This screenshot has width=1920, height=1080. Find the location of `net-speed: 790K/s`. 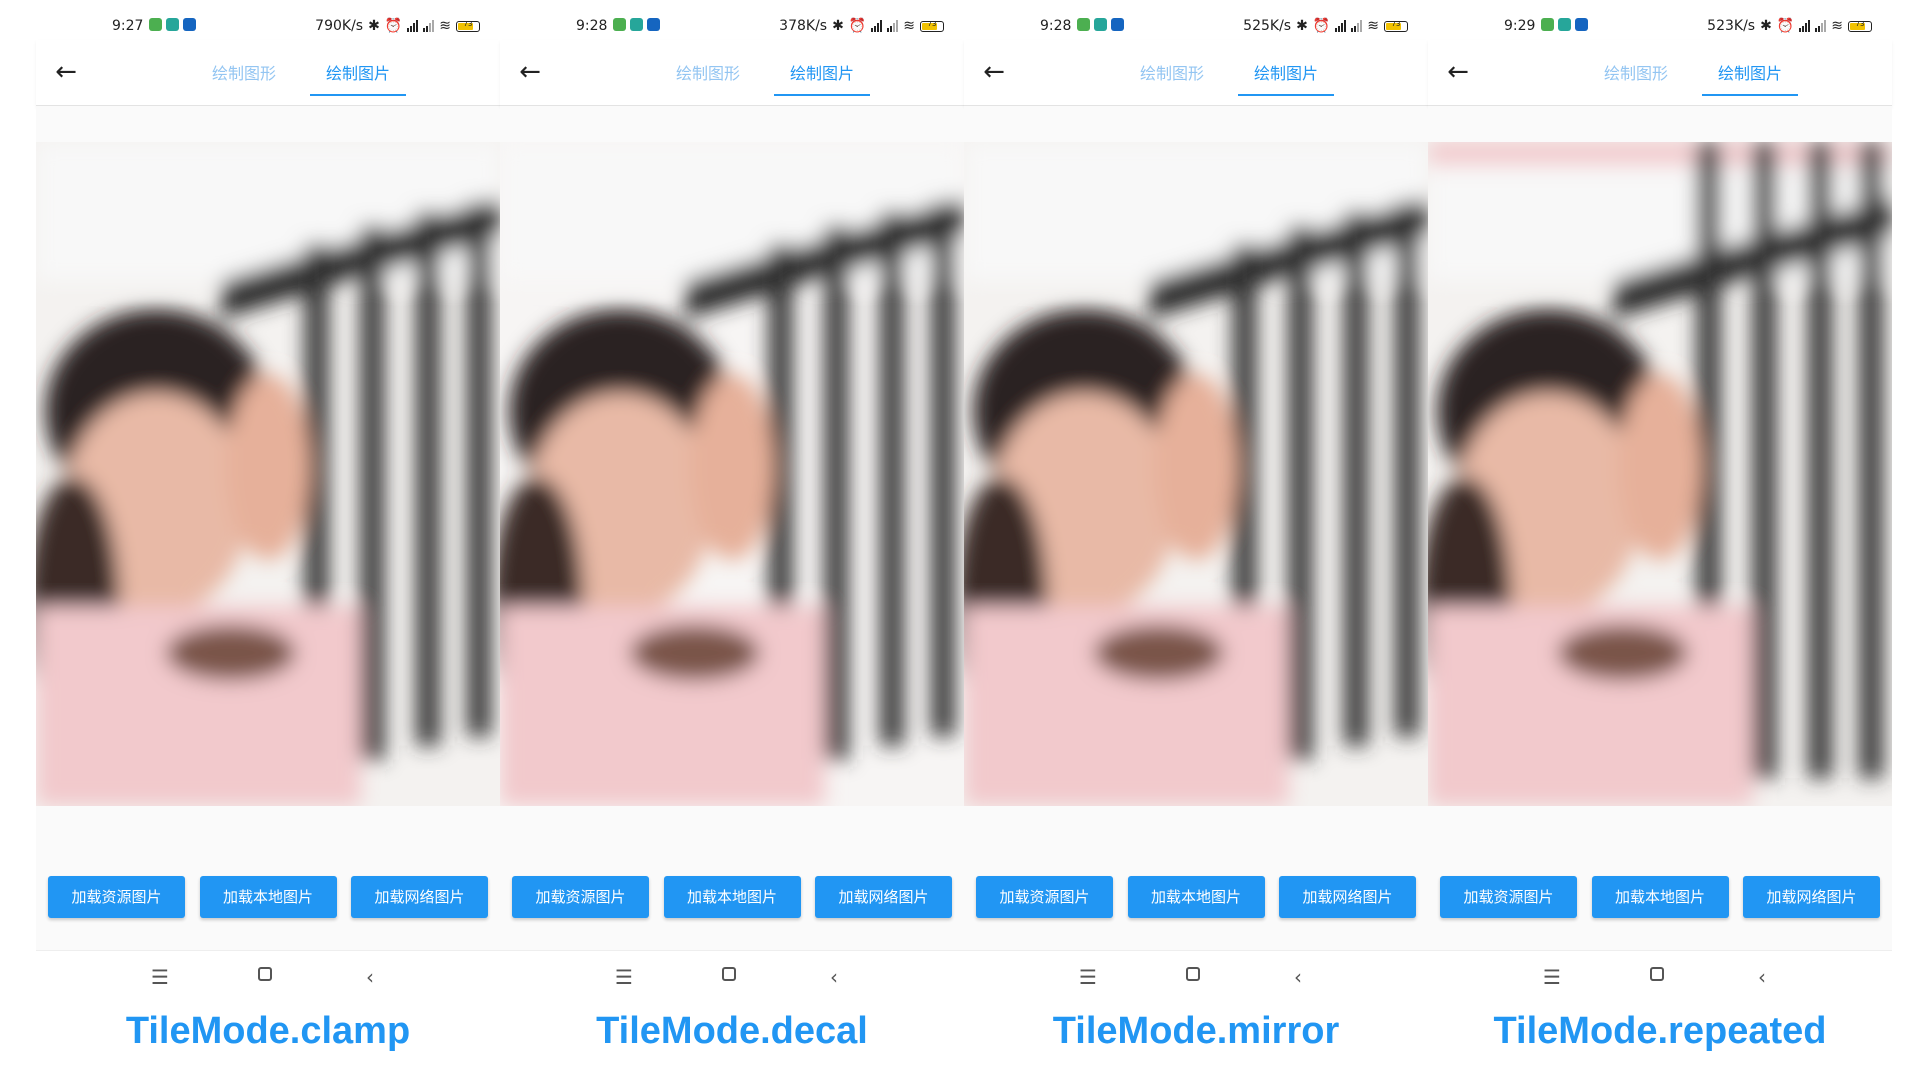

net-speed: 790K/s is located at coordinates (339, 26).